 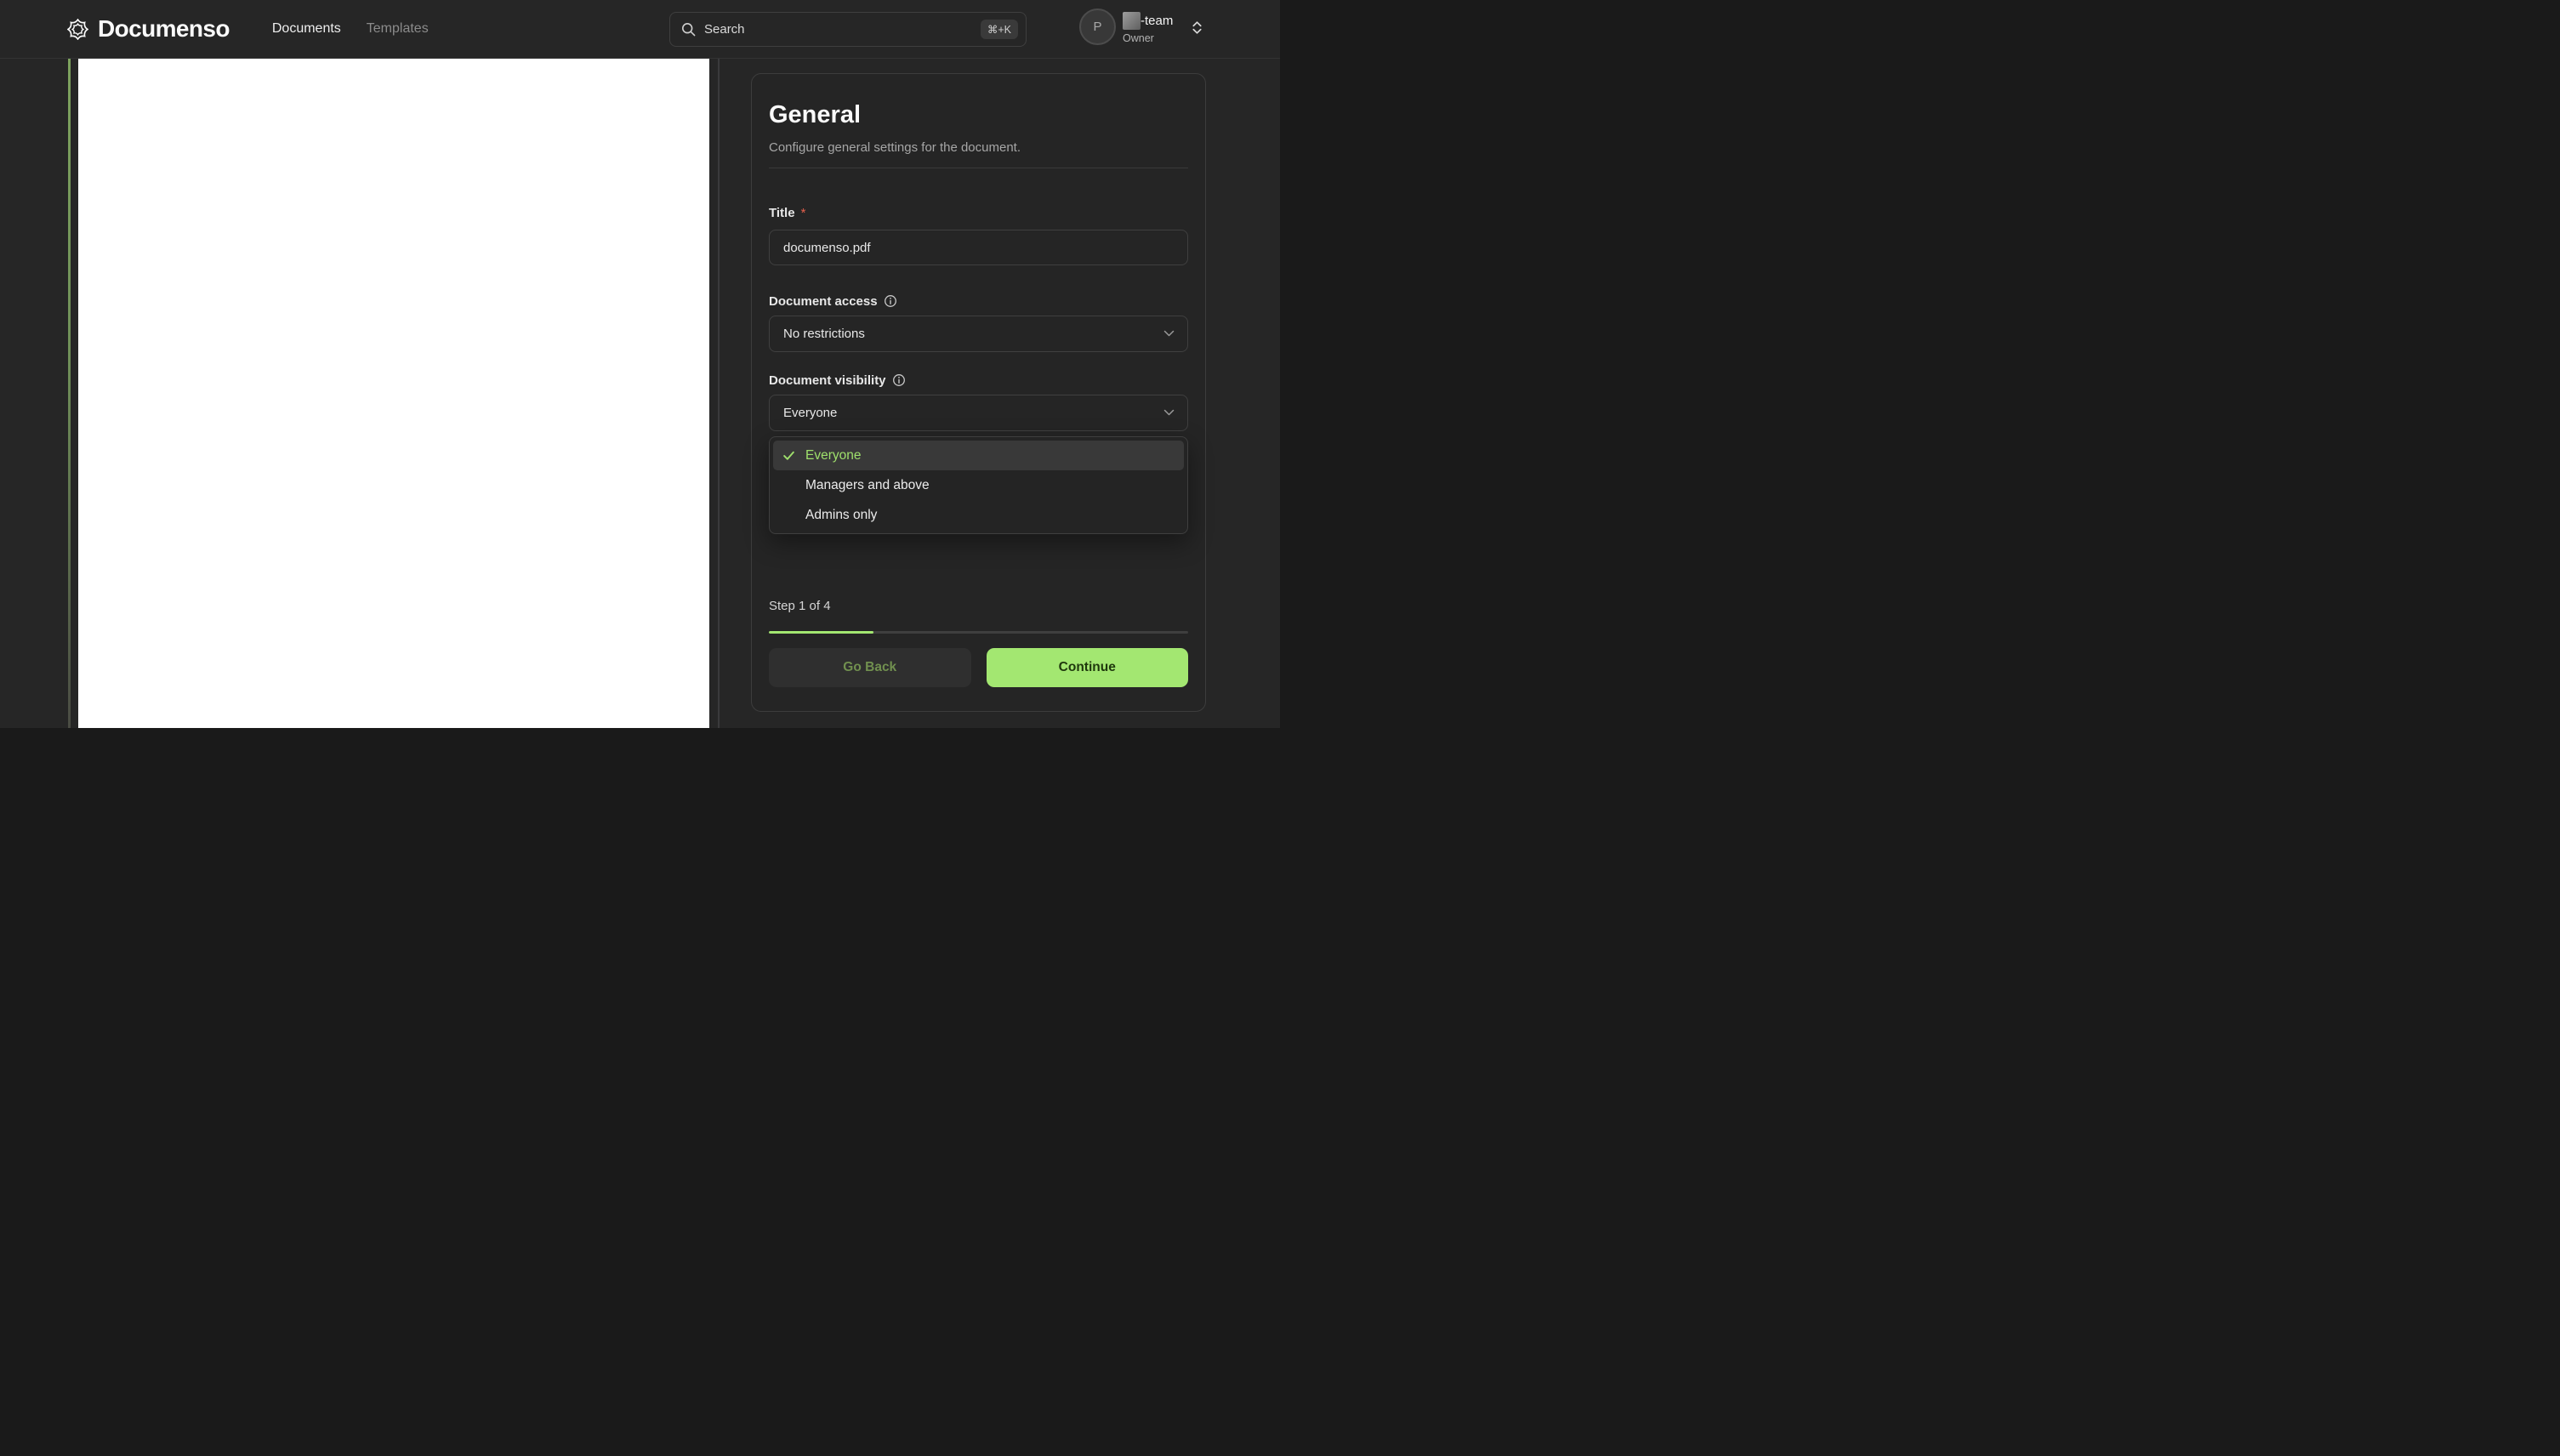 I want to click on title-field: Title *, so click(x=978, y=235).